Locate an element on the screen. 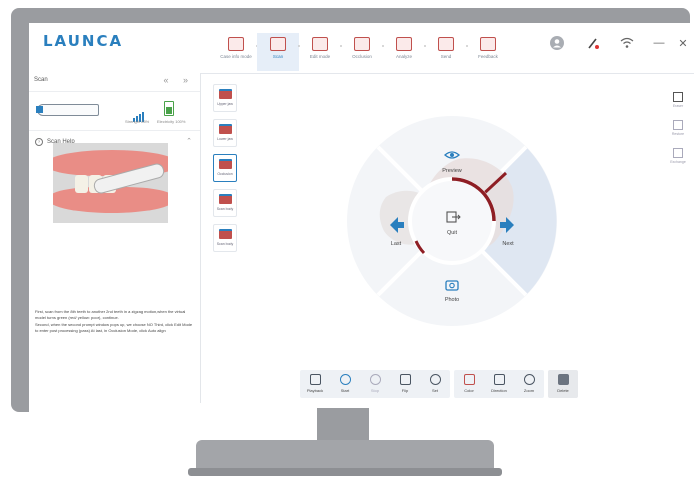 This screenshot has height=478, width=700. tab-label: Scan is located at coordinates (278, 56).